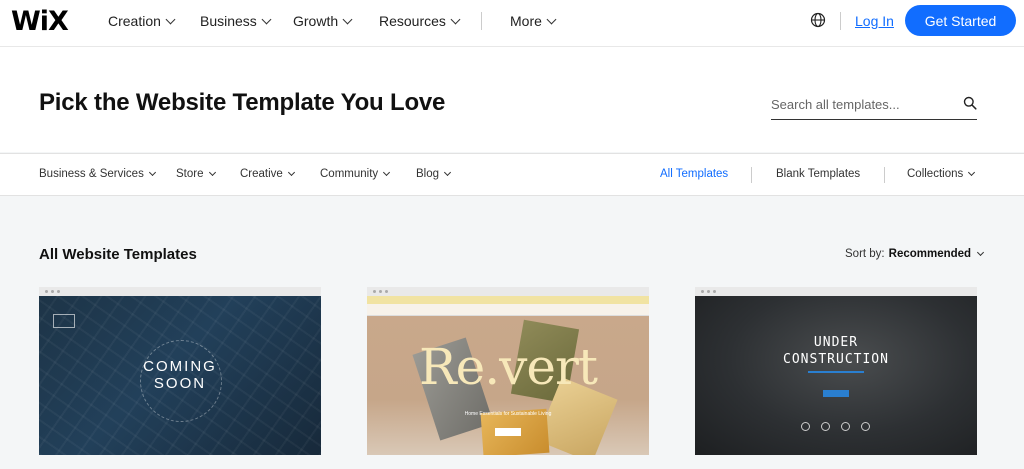 The width and height of the screenshot is (1024, 469). Describe the element at coordinates (970, 103) in the screenshot. I see `search-icon` at that location.